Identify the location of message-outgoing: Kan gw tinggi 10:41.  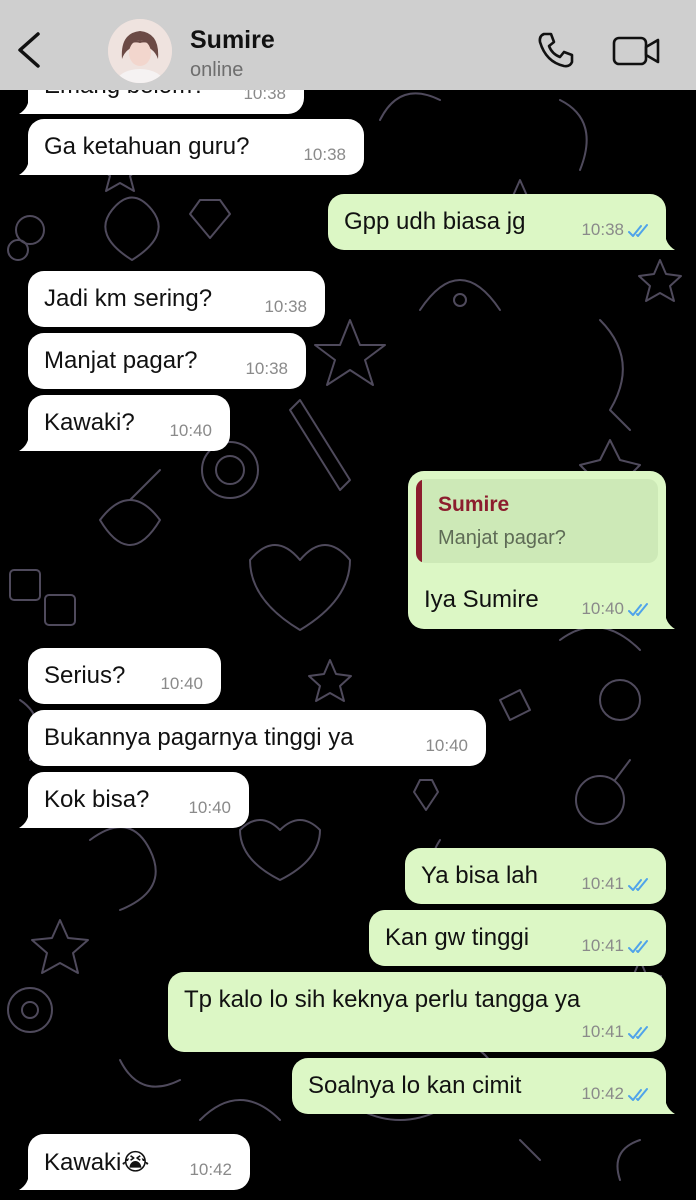
(517, 938).